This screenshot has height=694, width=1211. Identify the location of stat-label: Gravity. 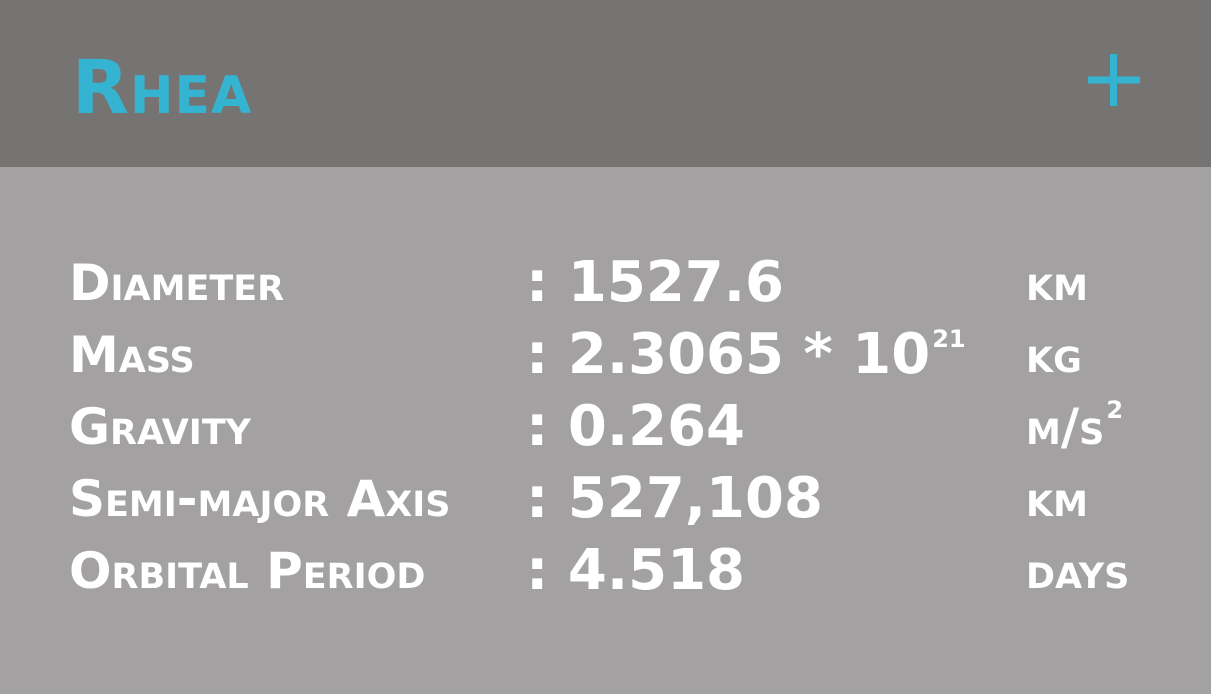
(160, 427).